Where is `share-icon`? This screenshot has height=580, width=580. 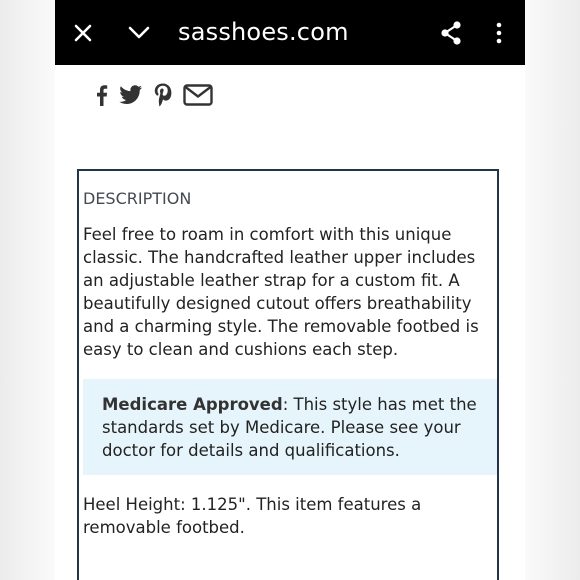 share-icon is located at coordinates (451, 32).